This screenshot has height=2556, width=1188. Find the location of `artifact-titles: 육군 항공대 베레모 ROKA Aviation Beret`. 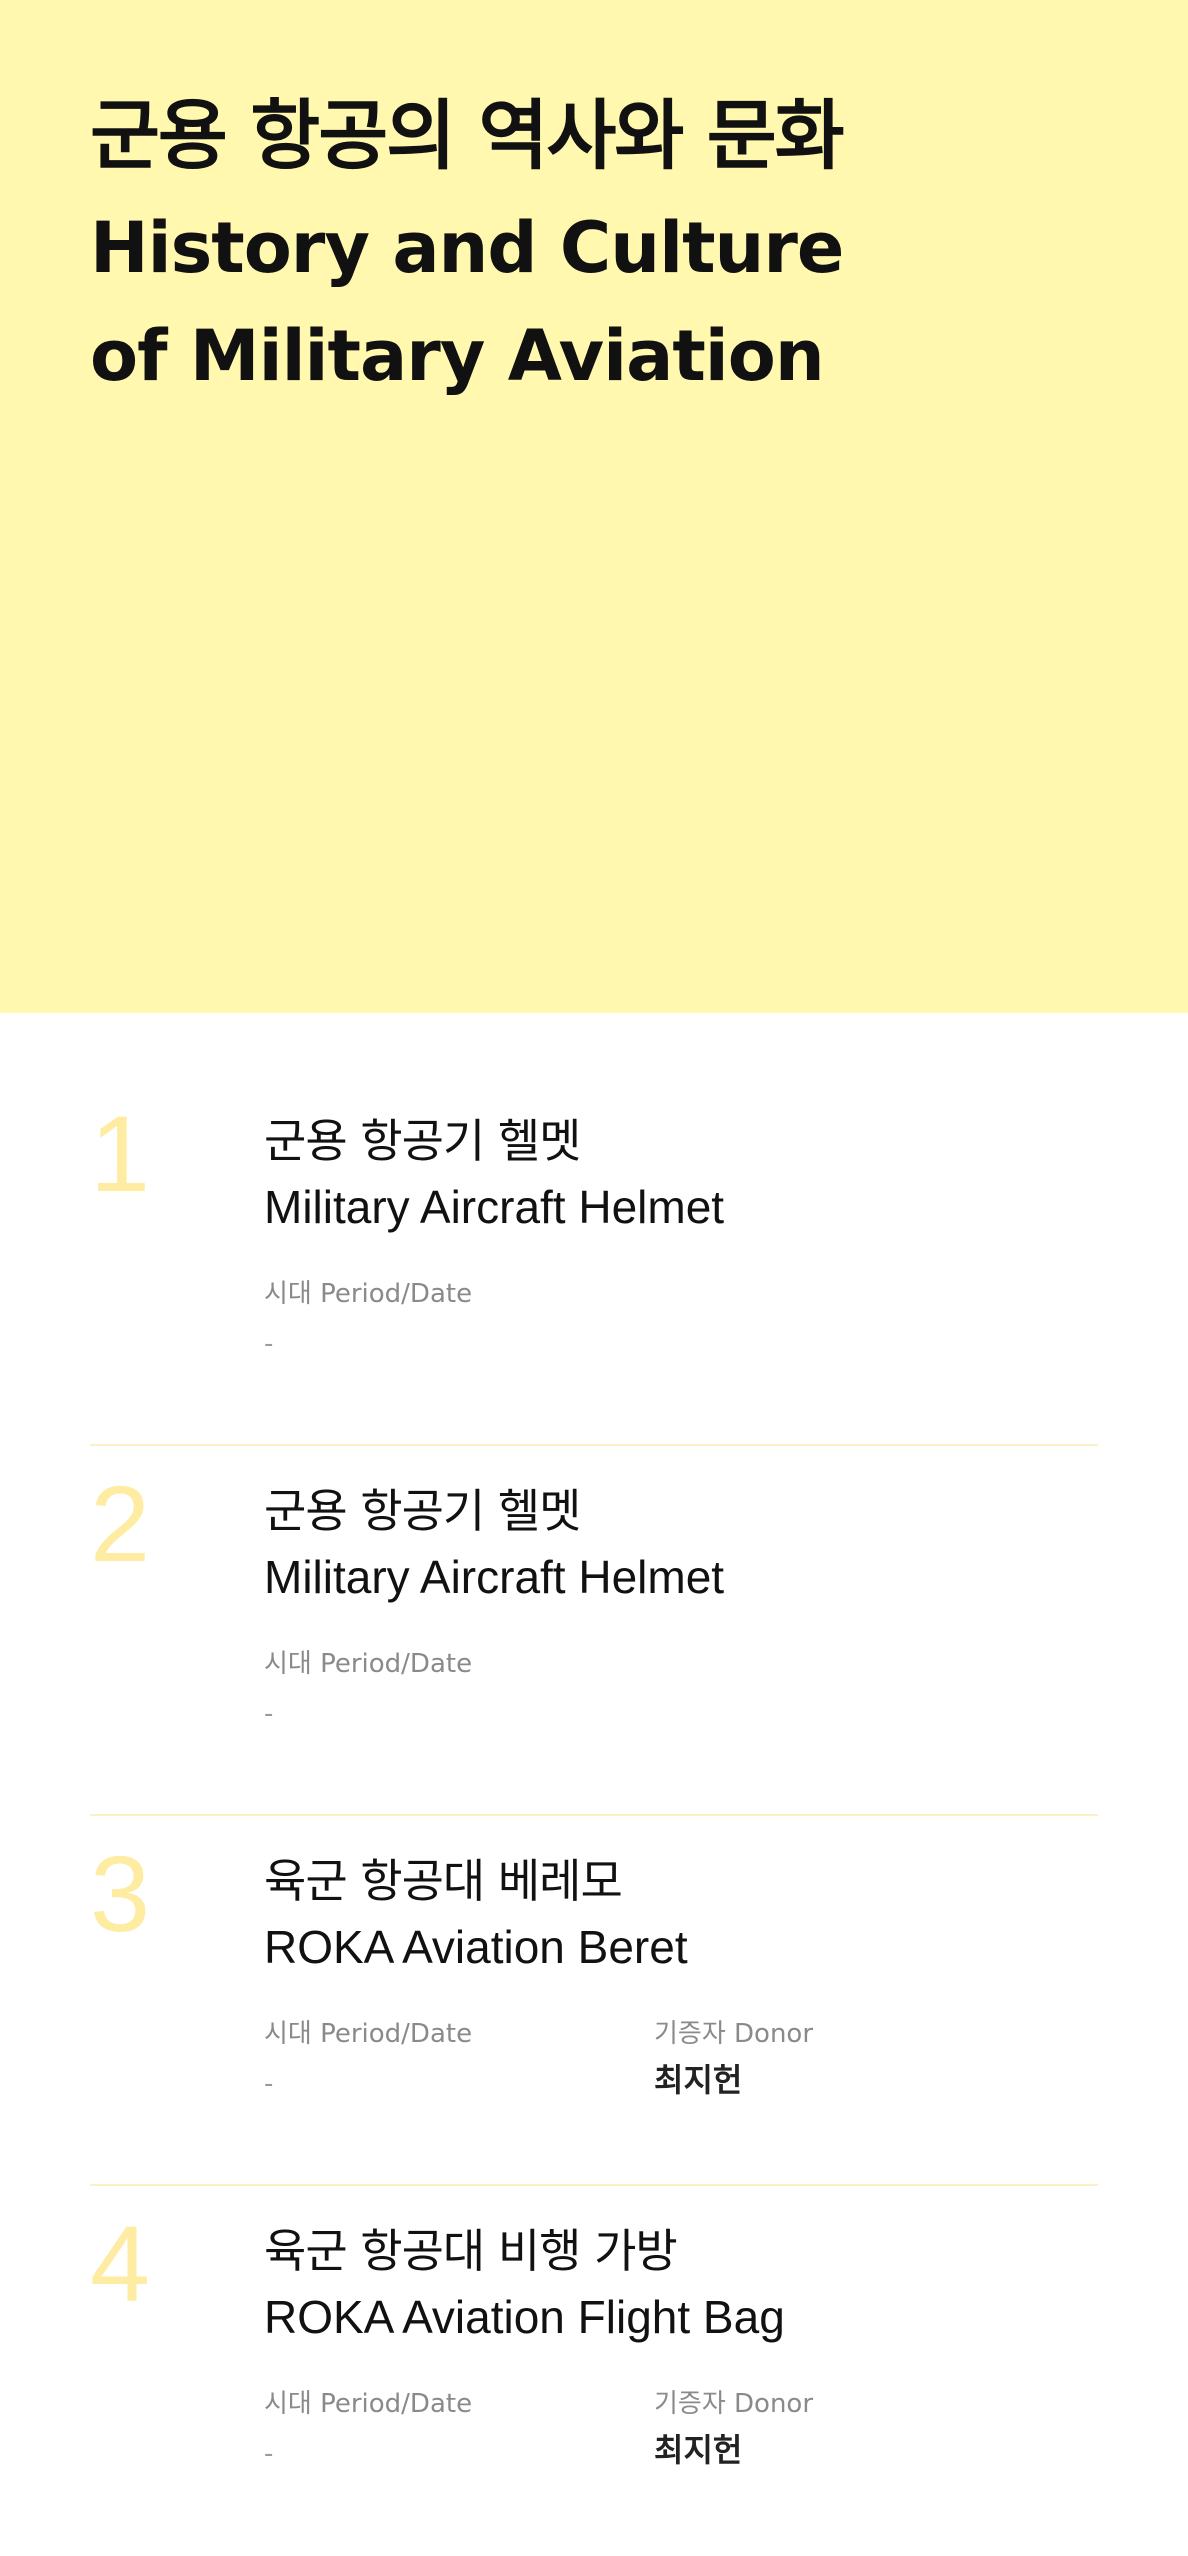

artifact-titles: 육군 항공대 베레모 ROKA Aviation Beret is located at coordinates (674, 1914).